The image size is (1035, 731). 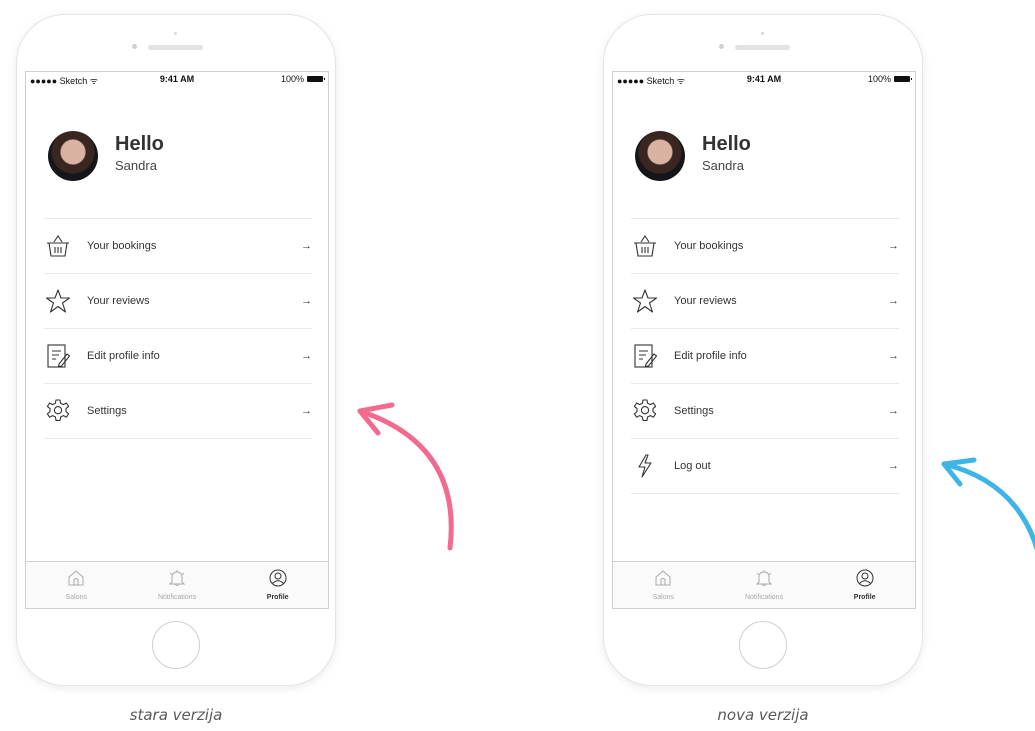 I want to click on caption-old-version: stara verzija, so click(x=176, y=715).